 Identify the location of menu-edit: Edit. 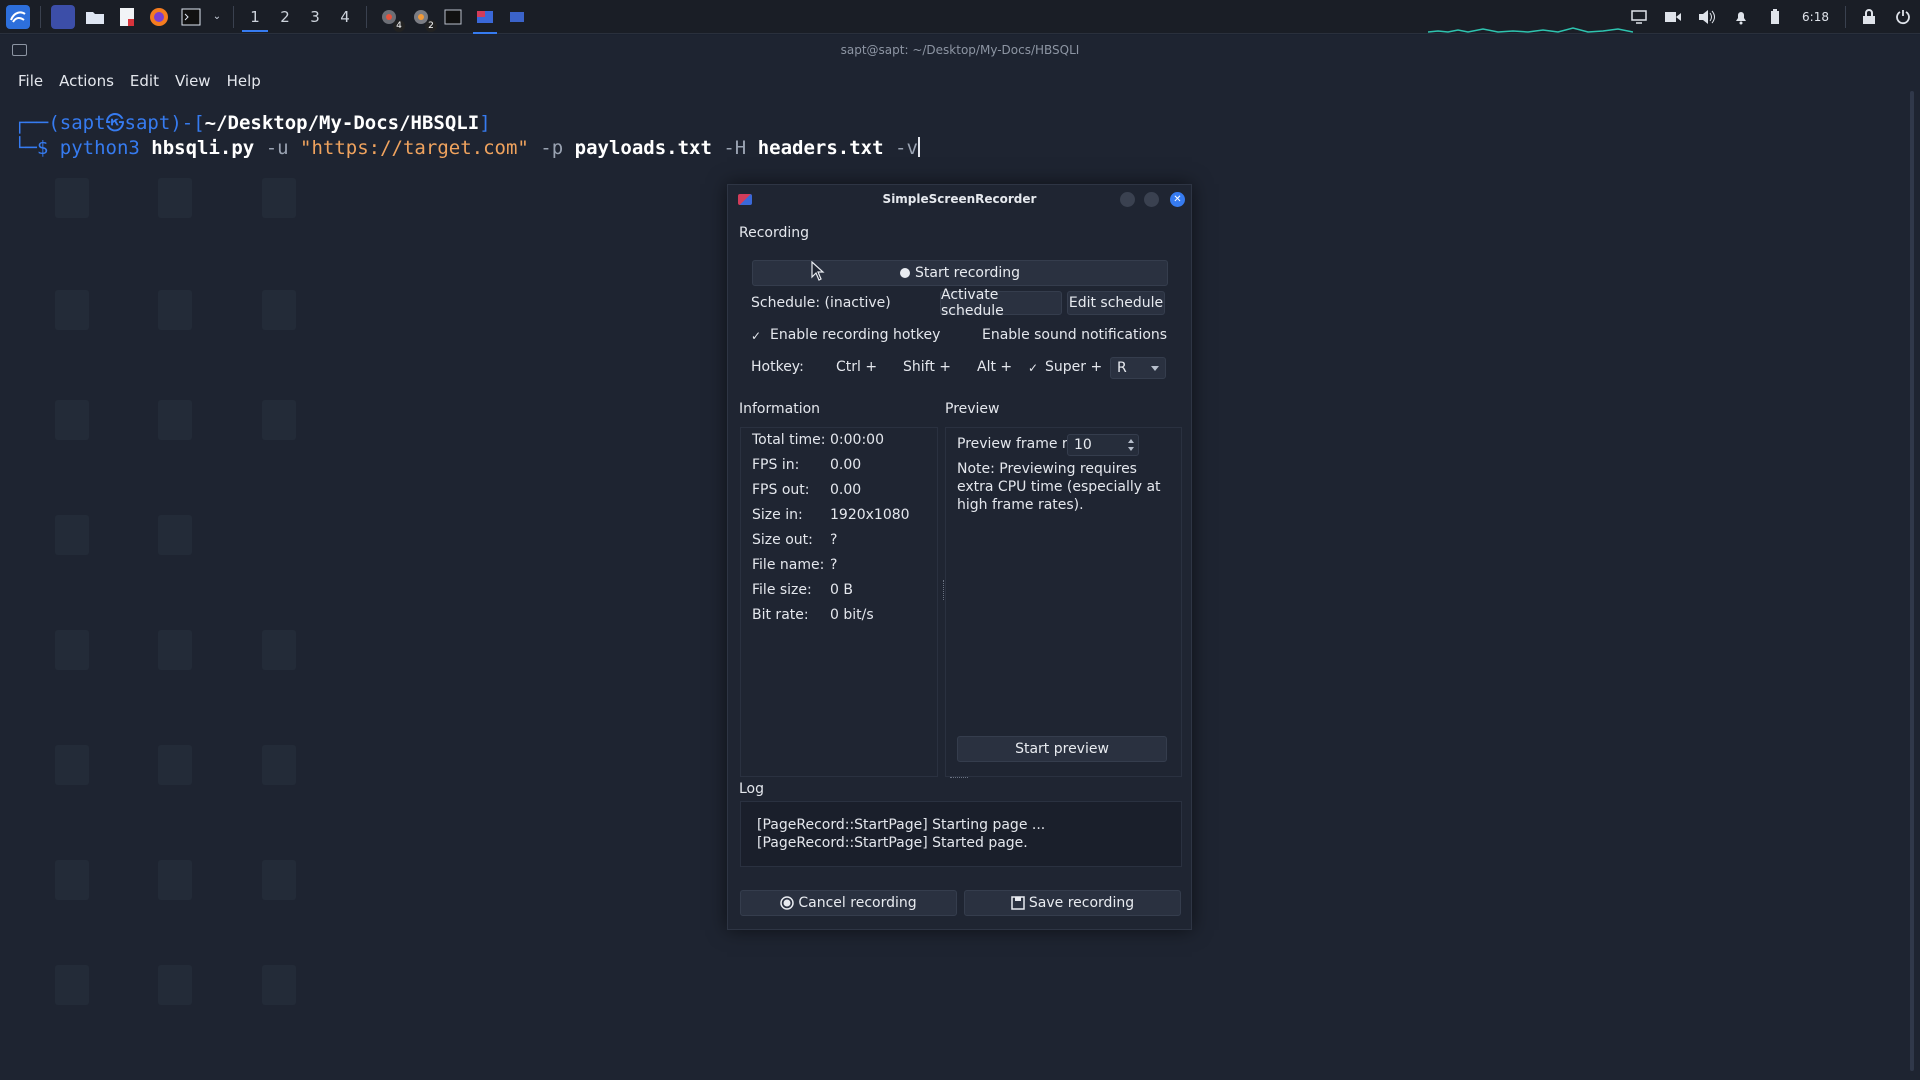
(144, 81).